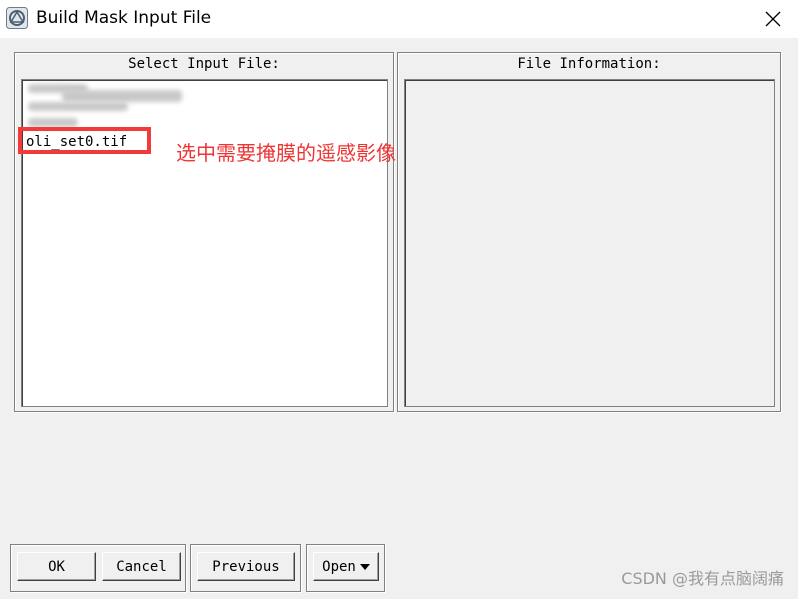  I want to click on cancel-button: Cancel, so click(141, 566).